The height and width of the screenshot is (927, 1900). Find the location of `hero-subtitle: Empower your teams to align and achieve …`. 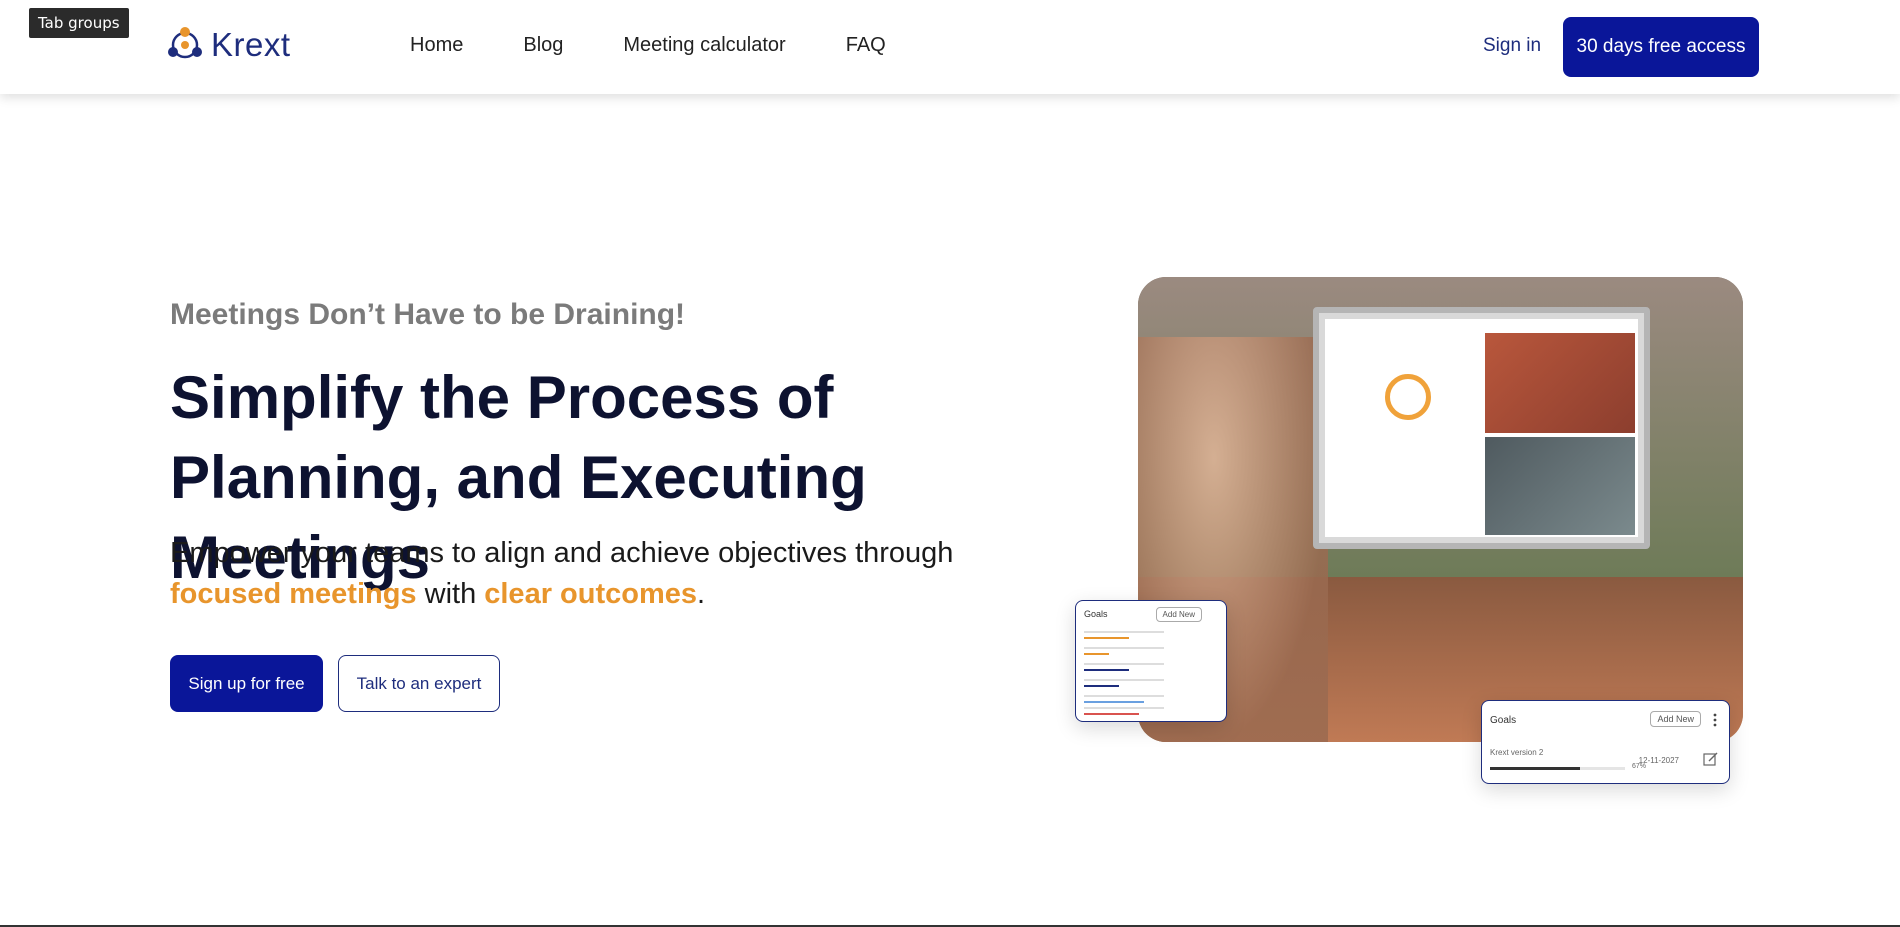

hero-subtitle: Empower your teams to align and achieve … is located at coordinates (600, 574).